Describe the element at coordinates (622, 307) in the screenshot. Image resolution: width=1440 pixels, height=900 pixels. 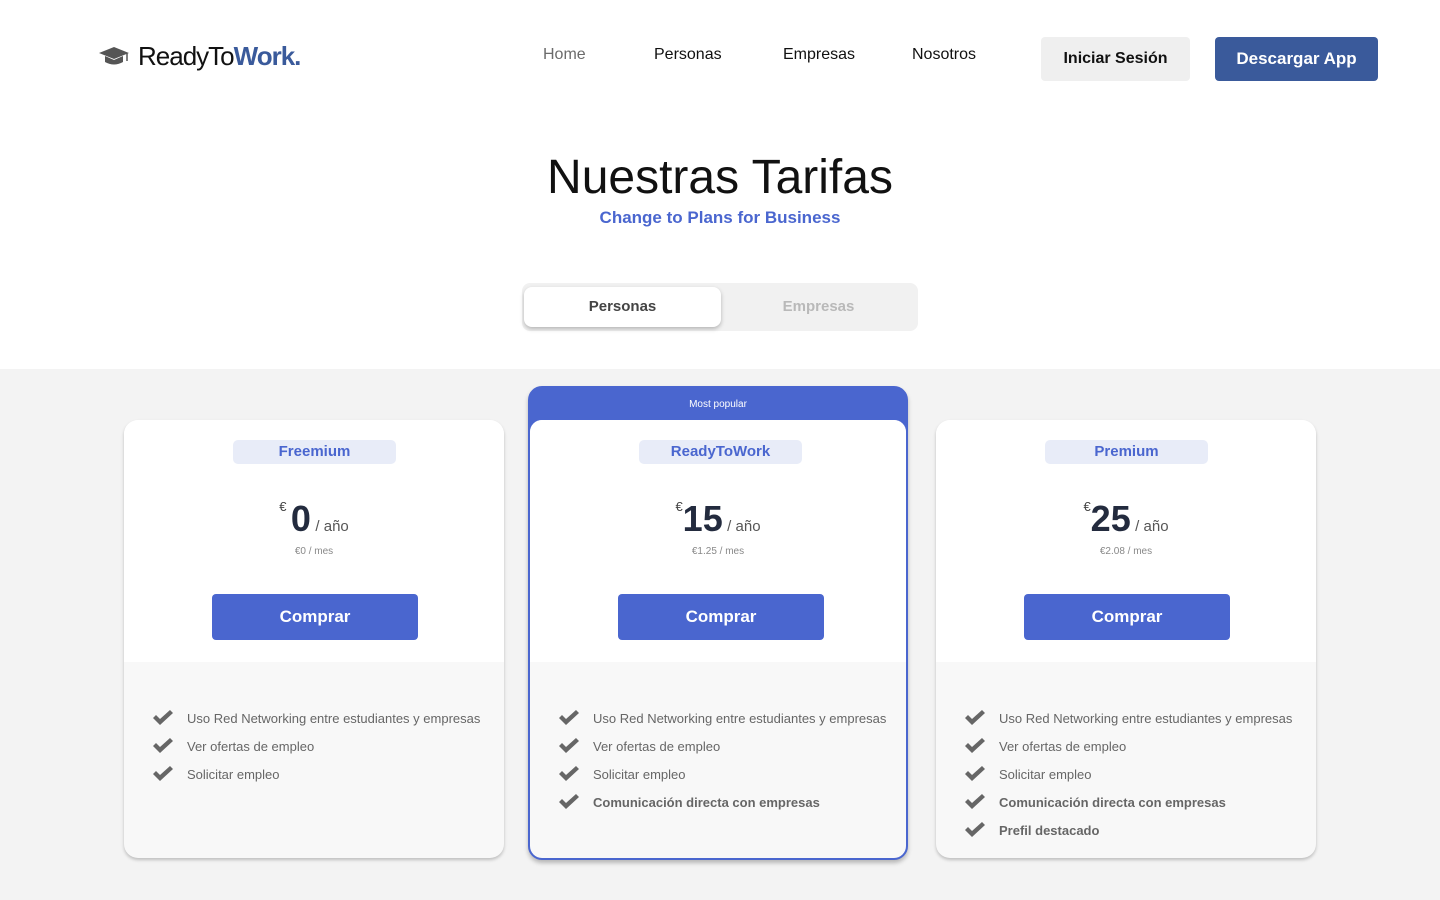
I see `toggle-personas: Personas` at that location.